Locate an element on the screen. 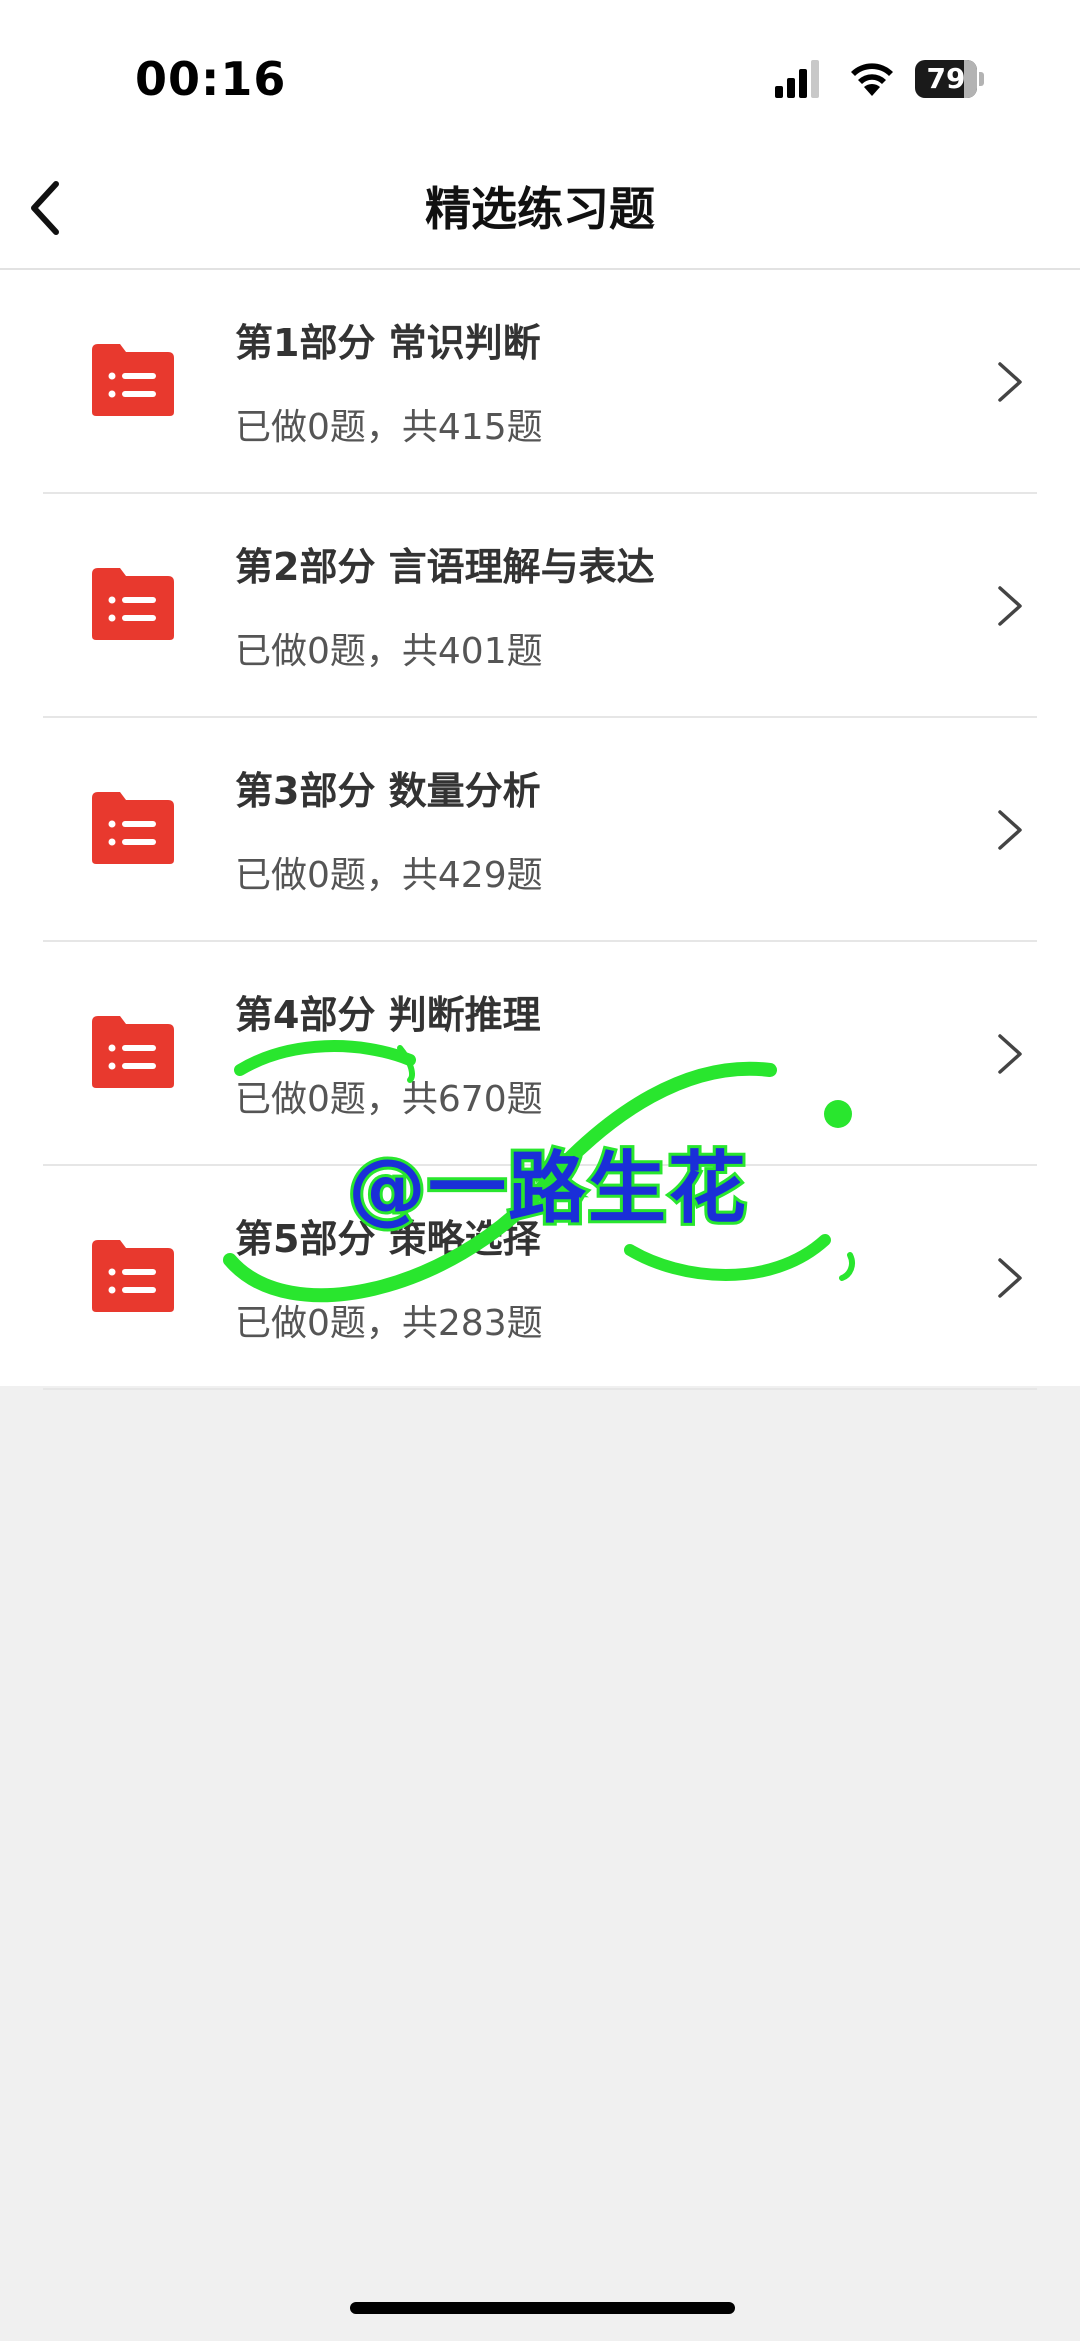 The width and height of the screenshot is (1080, 2341). item-title: 第2部分 言语理解与表达 is located at coordinates (445, 567).